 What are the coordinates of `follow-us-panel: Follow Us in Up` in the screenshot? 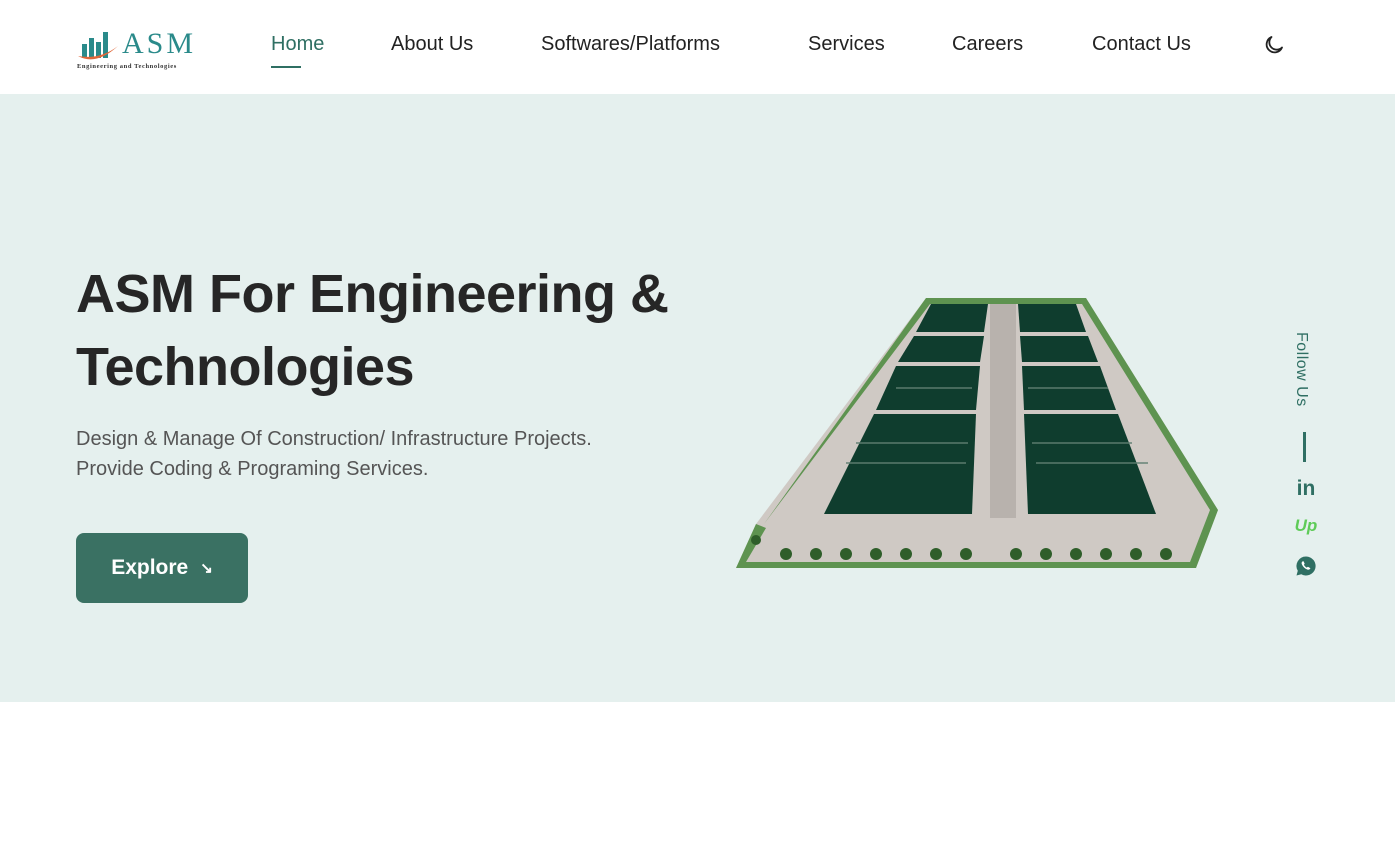 It's located at (1305, 462).